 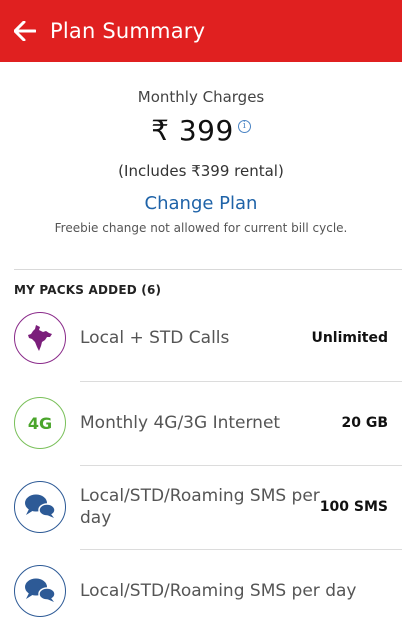 I want to click on pack-row-sms: Local/STD/Roaming SMS per day 100 SMS, so click(x=201, y=507).